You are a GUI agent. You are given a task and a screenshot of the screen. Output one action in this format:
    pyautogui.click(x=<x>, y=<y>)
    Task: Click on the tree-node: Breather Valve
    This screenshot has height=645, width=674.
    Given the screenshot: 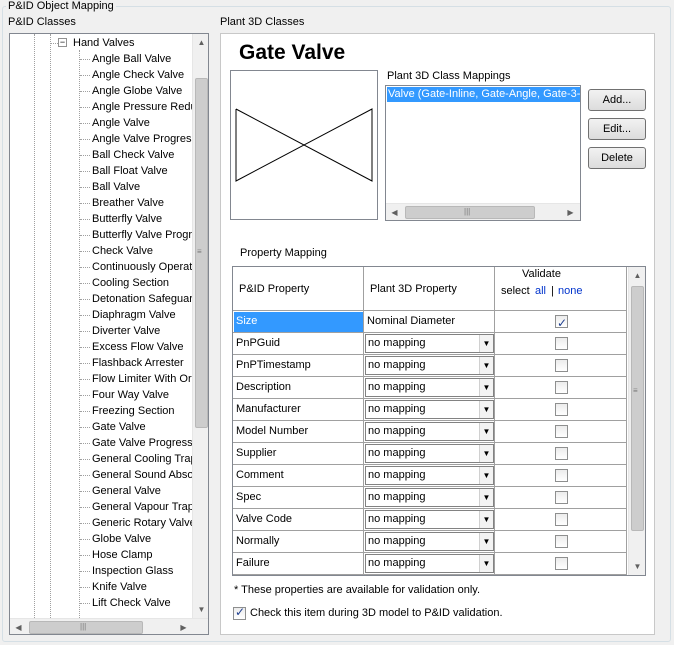 What is the action you would take?
    pyautogui.click(x=128, y=203)
    